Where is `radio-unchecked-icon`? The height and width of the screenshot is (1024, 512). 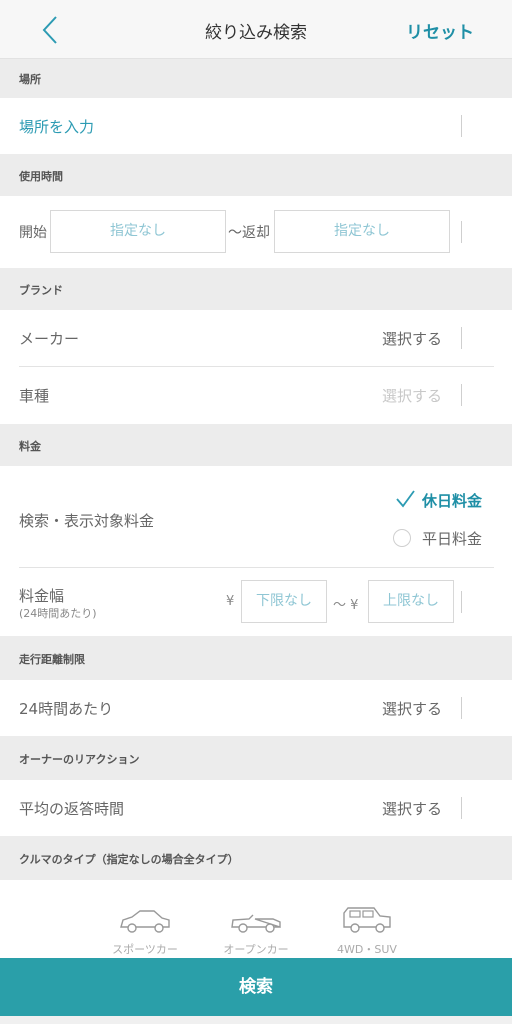 radio-unchecked-icon is located at coordinates (402, 538).